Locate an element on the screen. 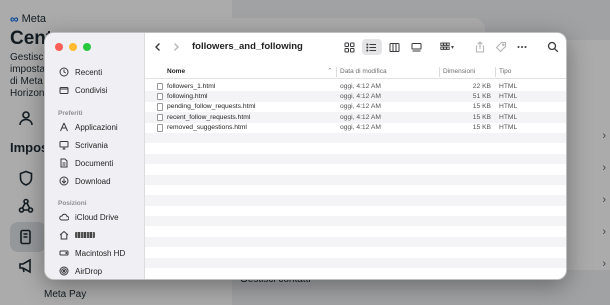 The width and height of the screenshot is (610, 305). column-view-button is located at coordinates (394, 47).